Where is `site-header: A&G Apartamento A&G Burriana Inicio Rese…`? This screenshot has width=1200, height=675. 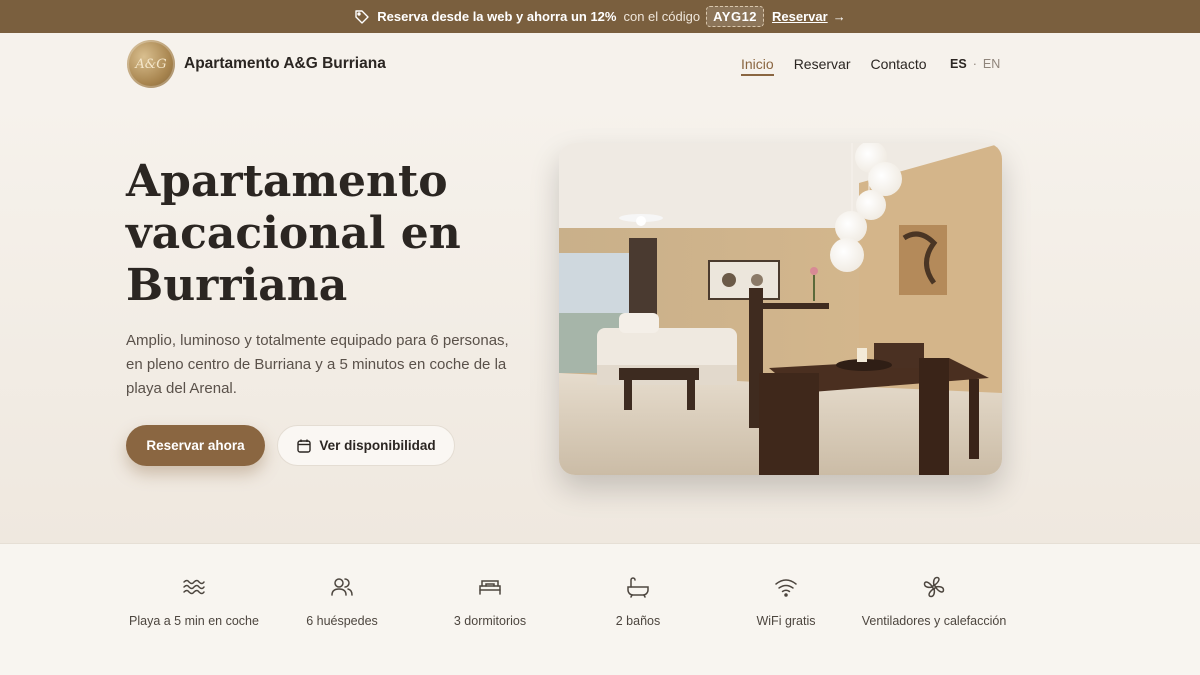
site-header: A&G Apartamento A&G Burriana Inicio Rese… is located at coordinates (600, 65).